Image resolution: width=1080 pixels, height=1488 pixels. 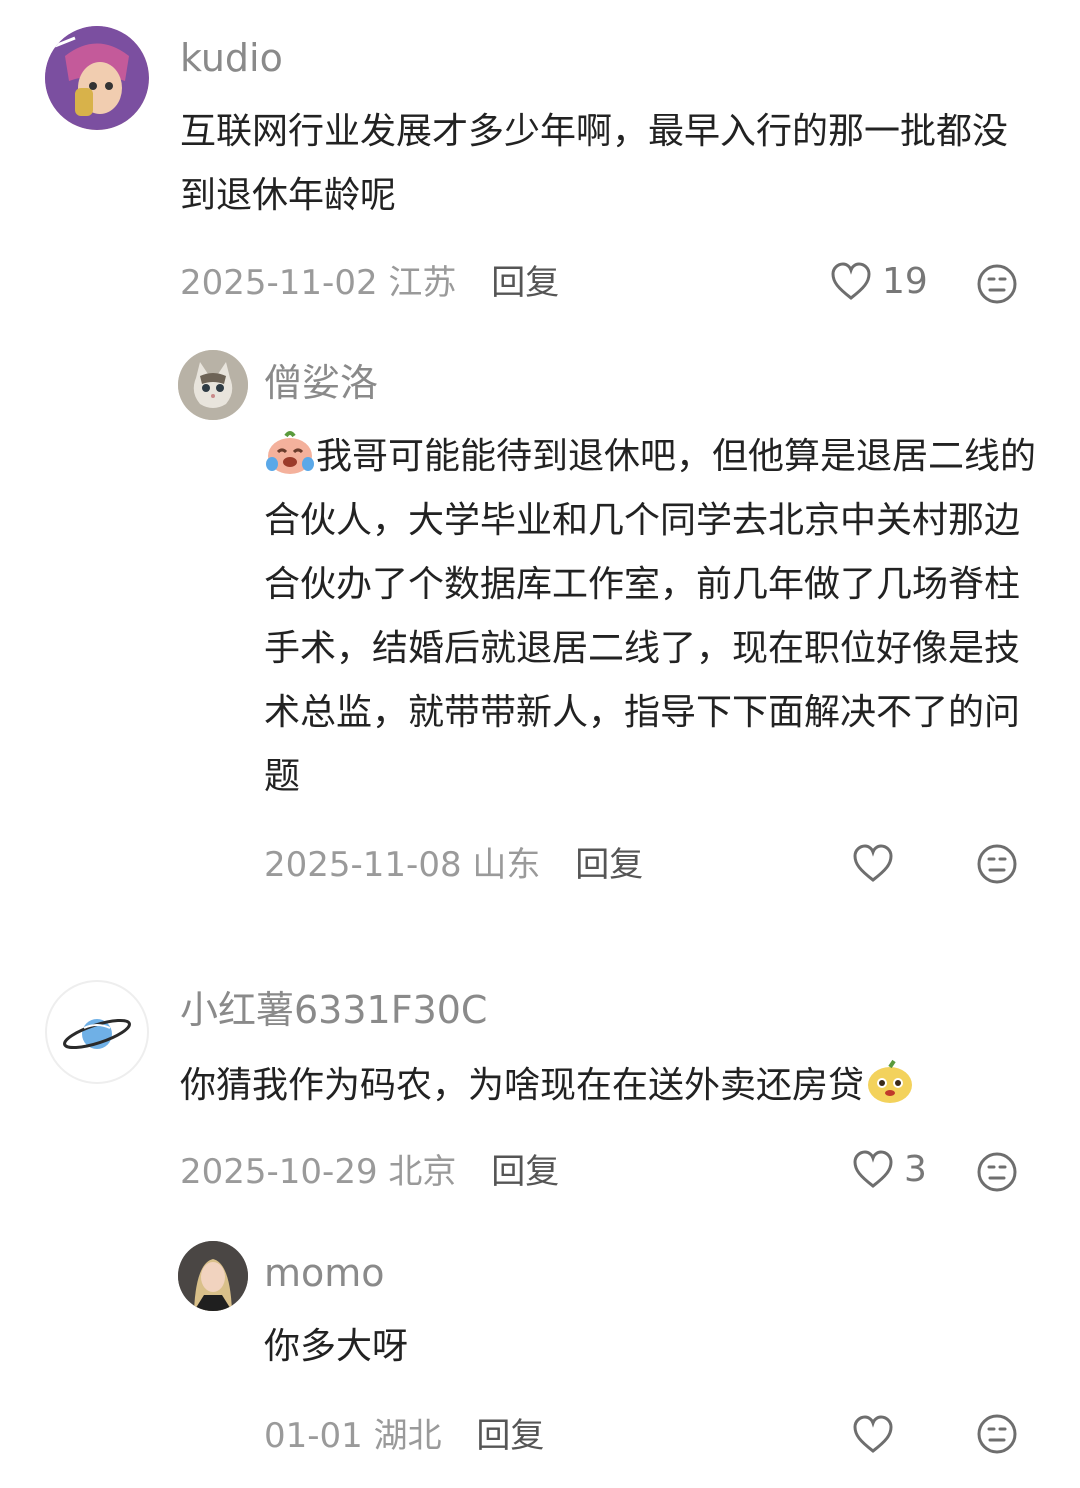 What do you see at coordinates (279, 1172) in the screenshot?
I see `comment-date: 2025-10-29` at bounding box center [279, 1172].